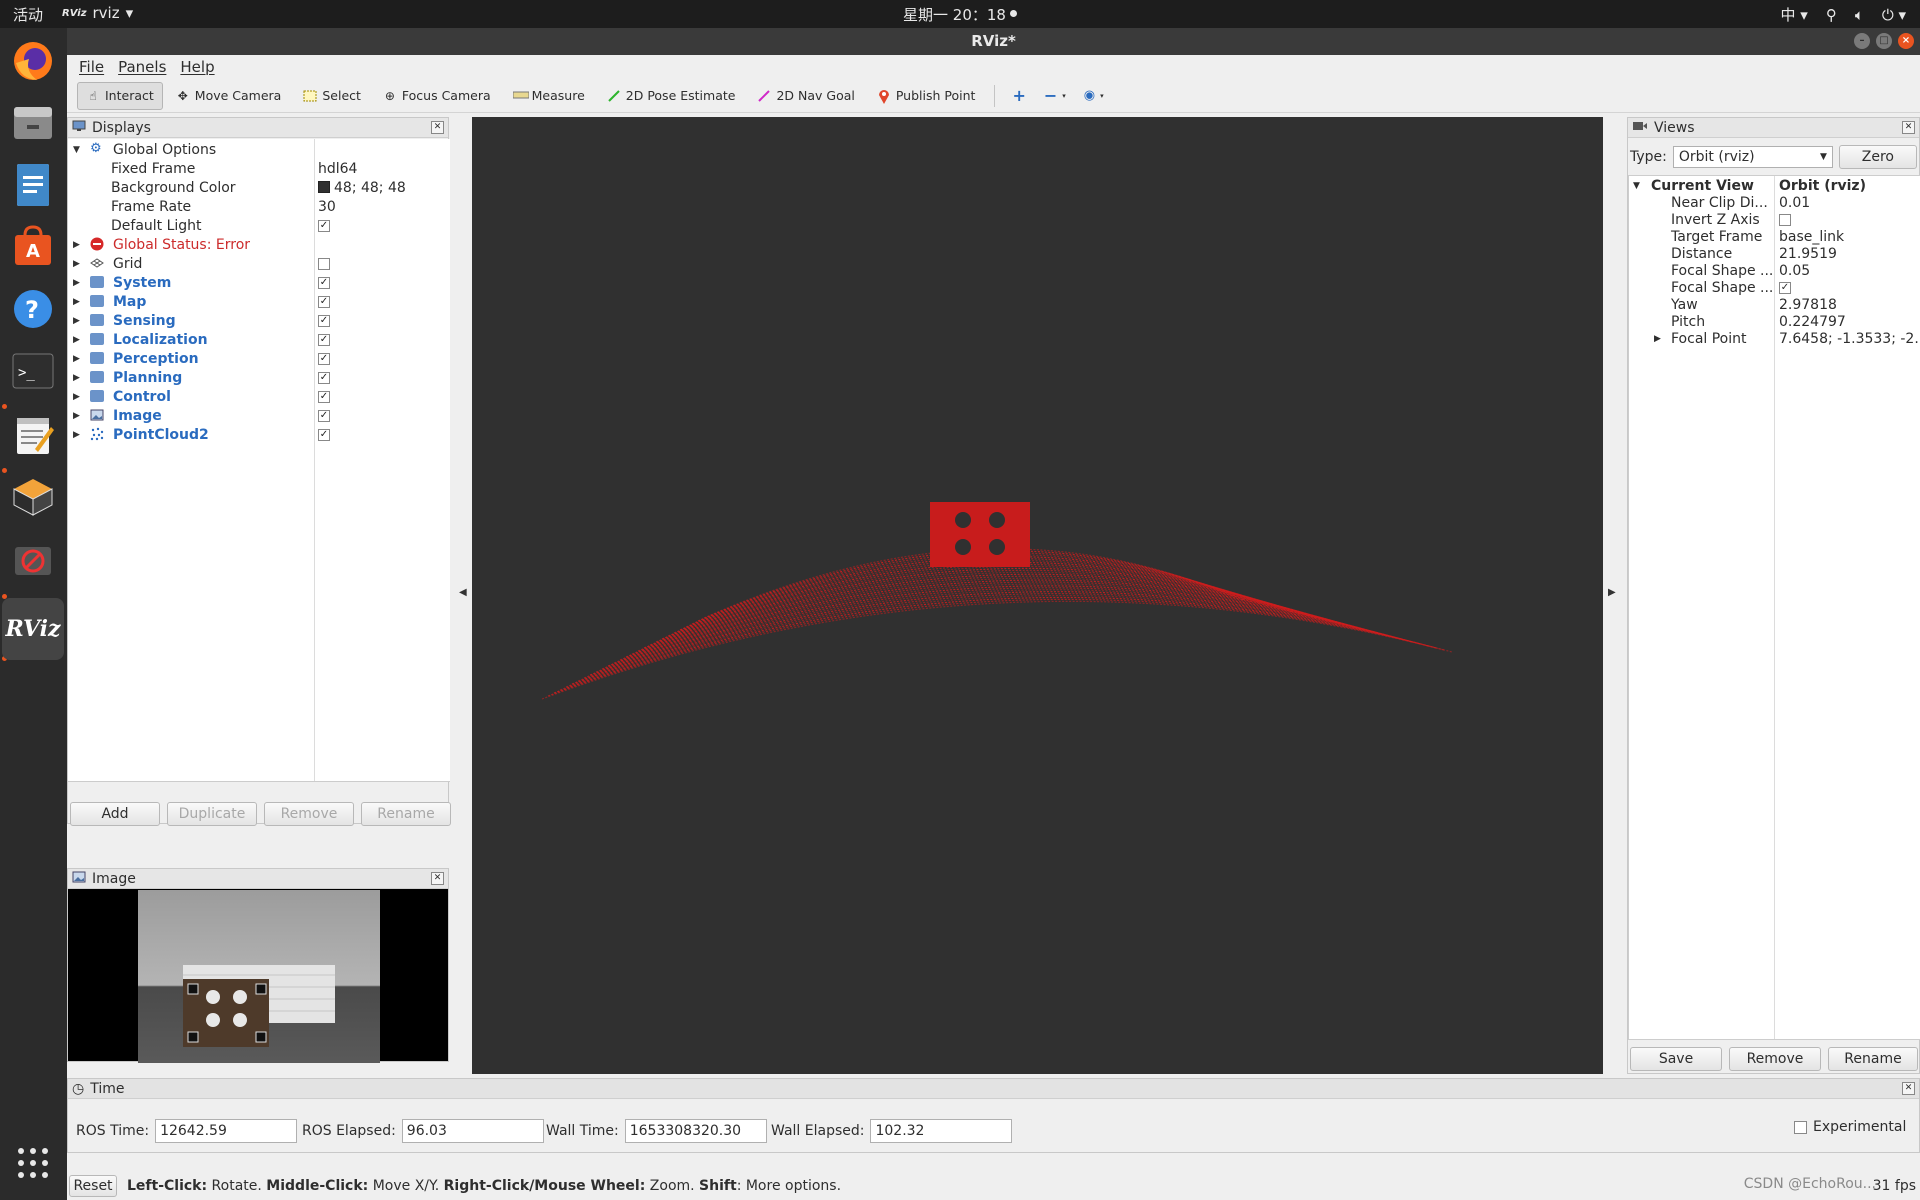 Image resolution: width=1920 pixels, height=1200 pixels. What do you see at coordinates (197, 67) in the screenshot?
I see `menu-help: Help` at bounding box center [197, 67].